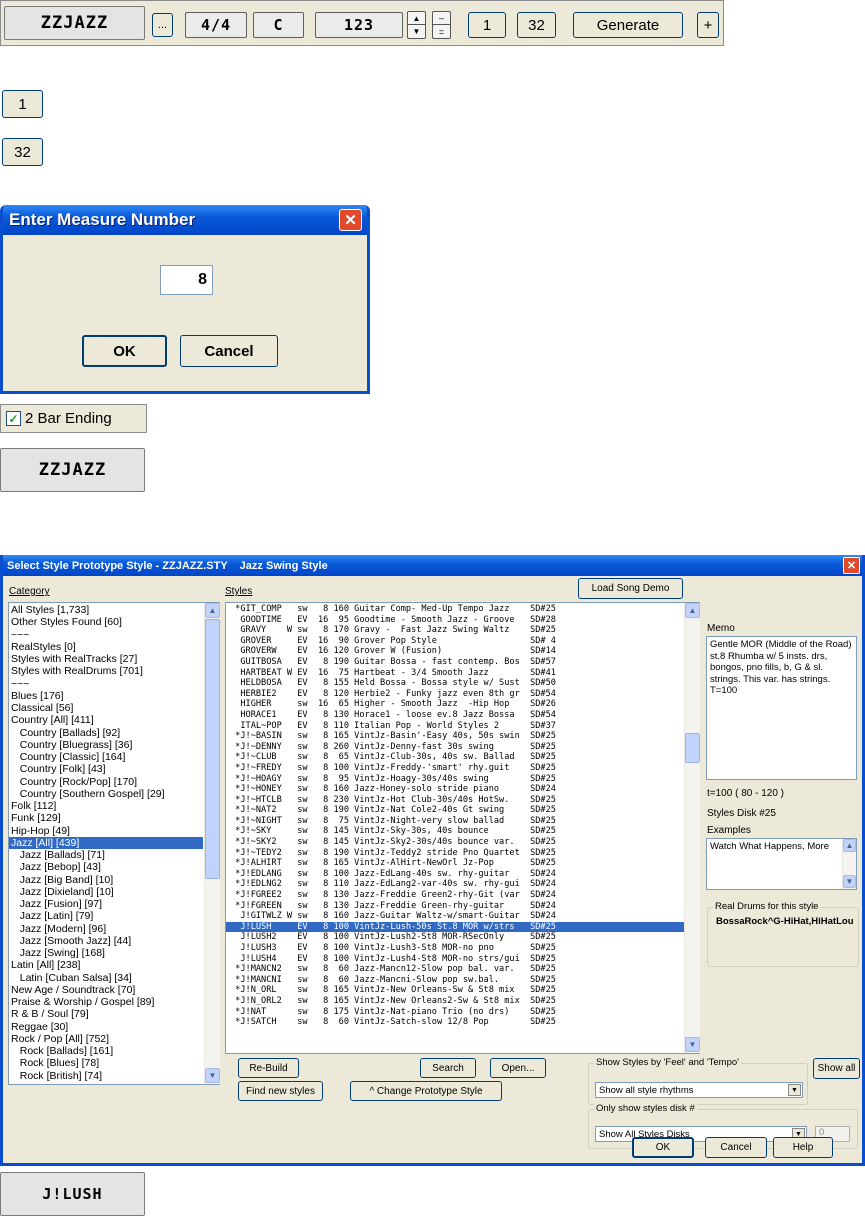 This screenshot has height=1217, width=865. I want to click on category-scrollbar: ▲ ▼, so click(212, 843).